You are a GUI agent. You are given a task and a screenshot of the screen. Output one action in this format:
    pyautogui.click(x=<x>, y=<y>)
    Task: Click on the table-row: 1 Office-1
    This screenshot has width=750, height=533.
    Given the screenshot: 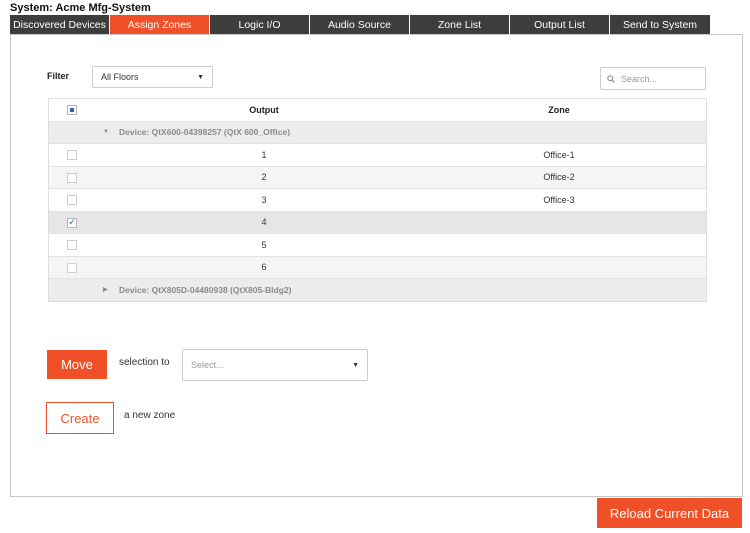 What is the action you would take?
    pyautogui.click(x=377, y=154)
    